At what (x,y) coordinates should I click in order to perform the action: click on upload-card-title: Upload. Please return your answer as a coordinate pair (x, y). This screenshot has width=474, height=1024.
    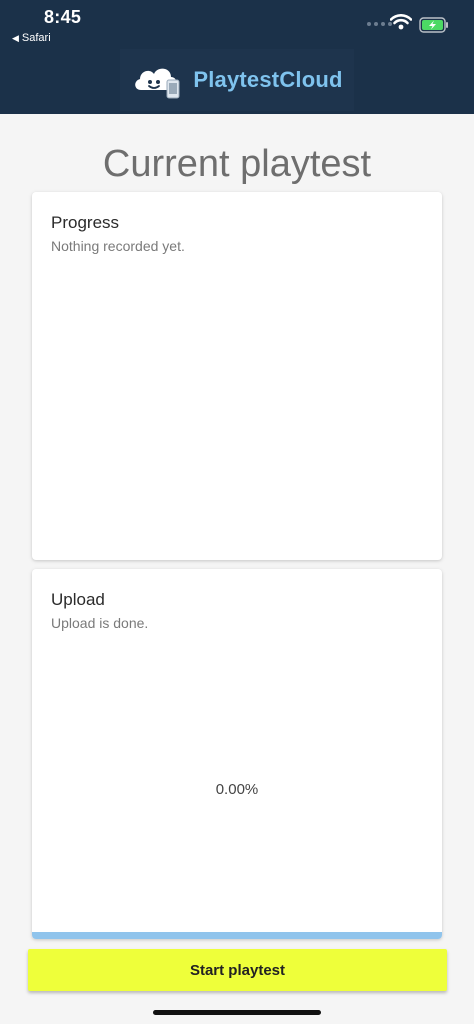
    Looking at the image, I should click on (78, 599).